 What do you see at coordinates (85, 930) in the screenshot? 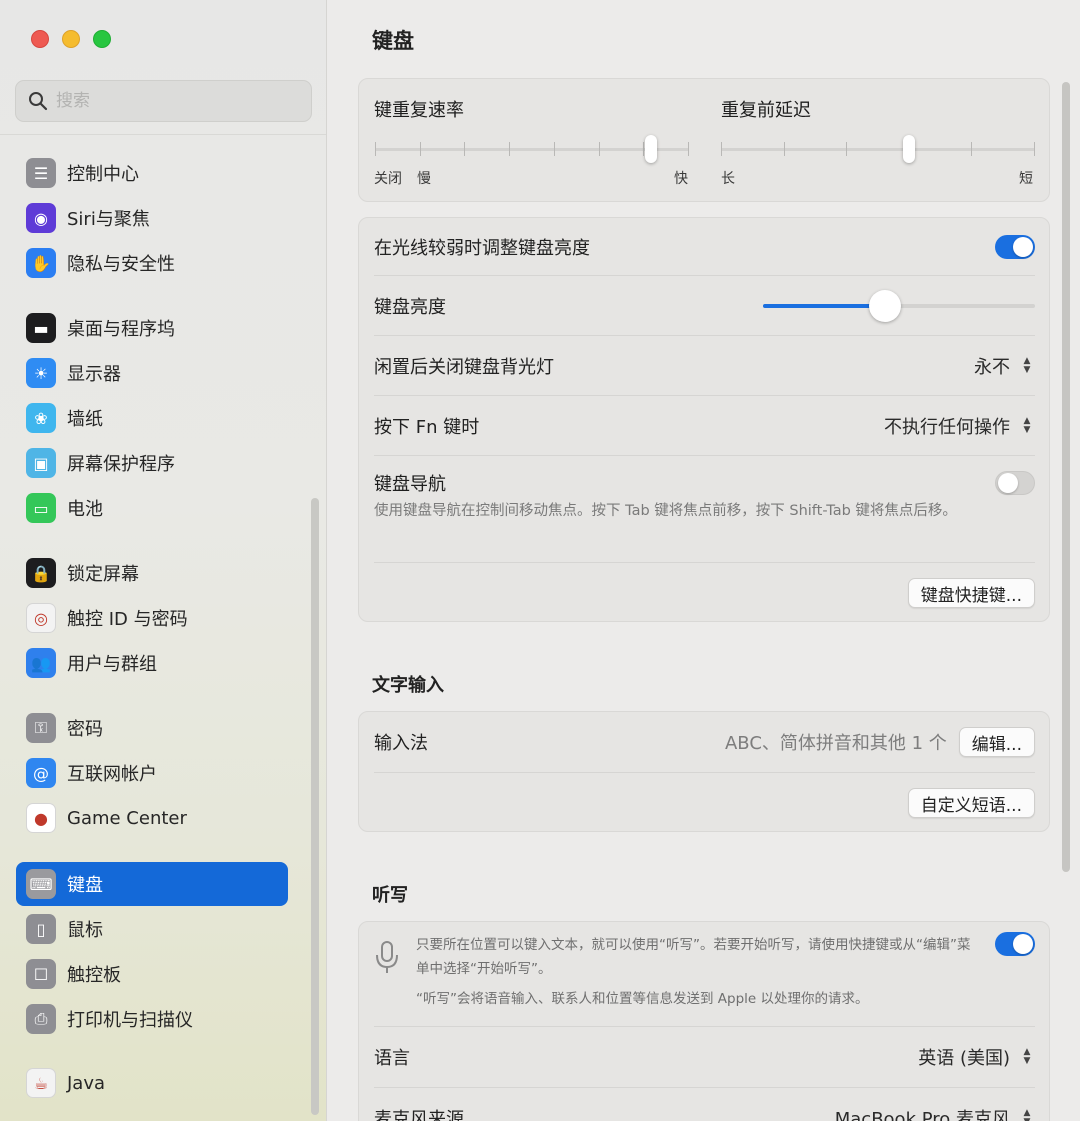
I see `sidebar-item-label: 鼠标` at bounding box center [85, 930].